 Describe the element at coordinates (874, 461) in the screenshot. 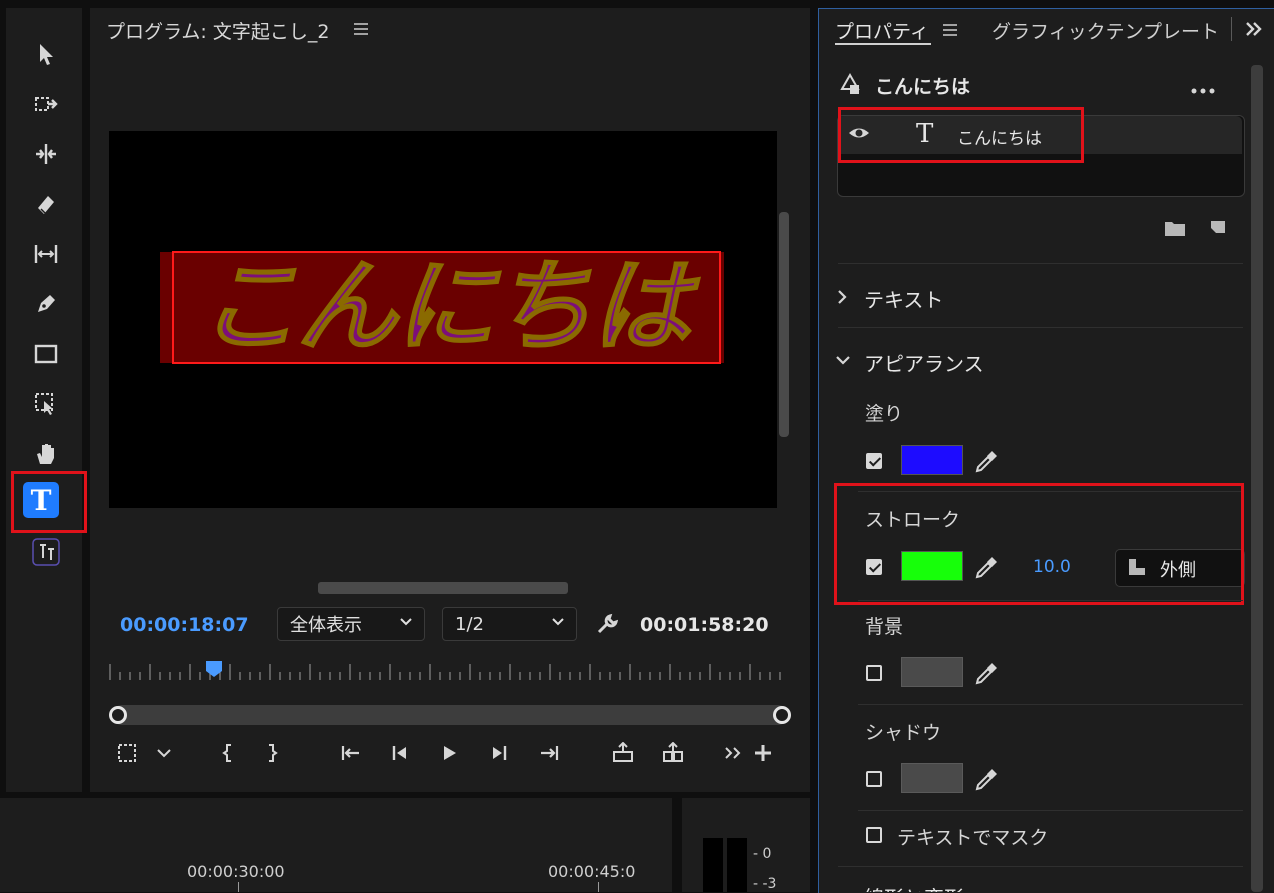

I see `fill-checkbox` at that location.